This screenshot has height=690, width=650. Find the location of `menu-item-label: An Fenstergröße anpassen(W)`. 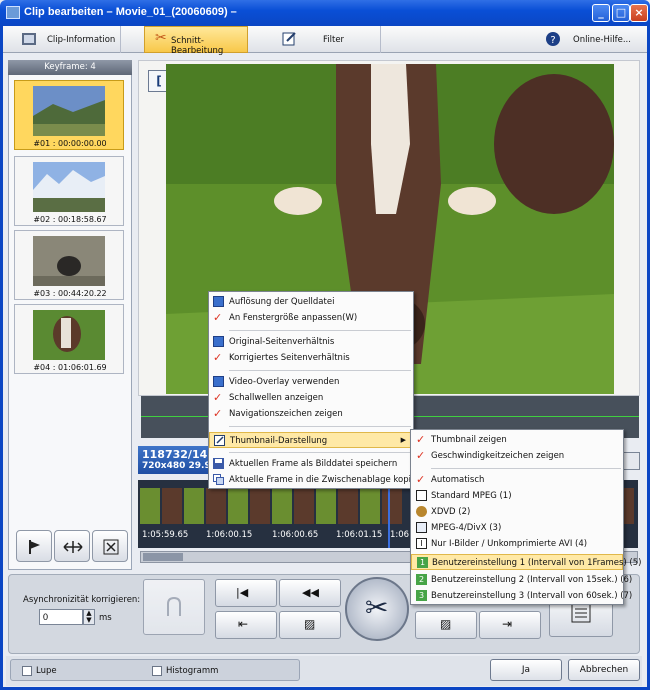

menu-item-label: An Fenstergröße anpassen(W) is located at coordinates (293, 318).